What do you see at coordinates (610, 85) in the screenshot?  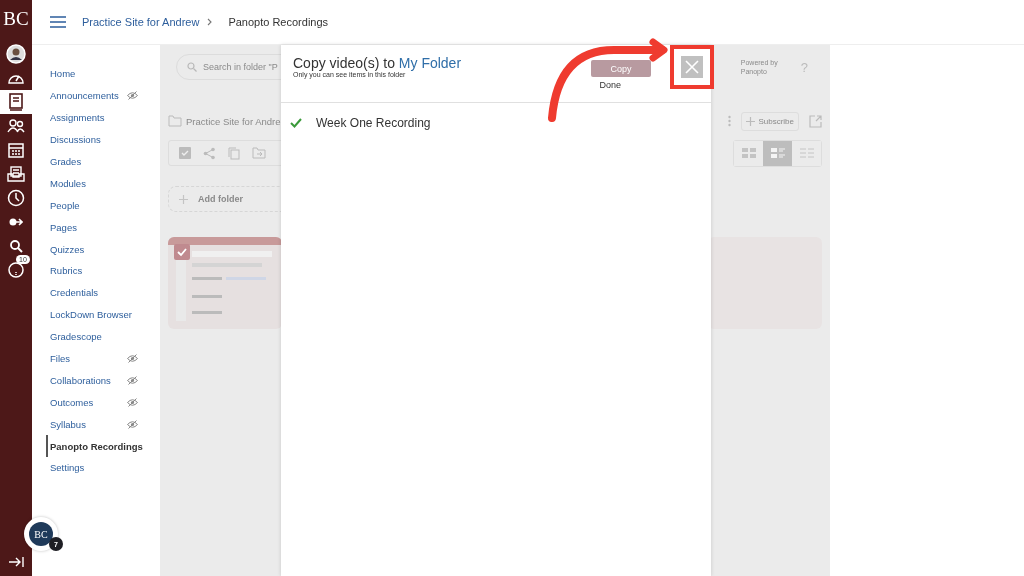 I see `status-text: Done` at bounding box center [610, 85].